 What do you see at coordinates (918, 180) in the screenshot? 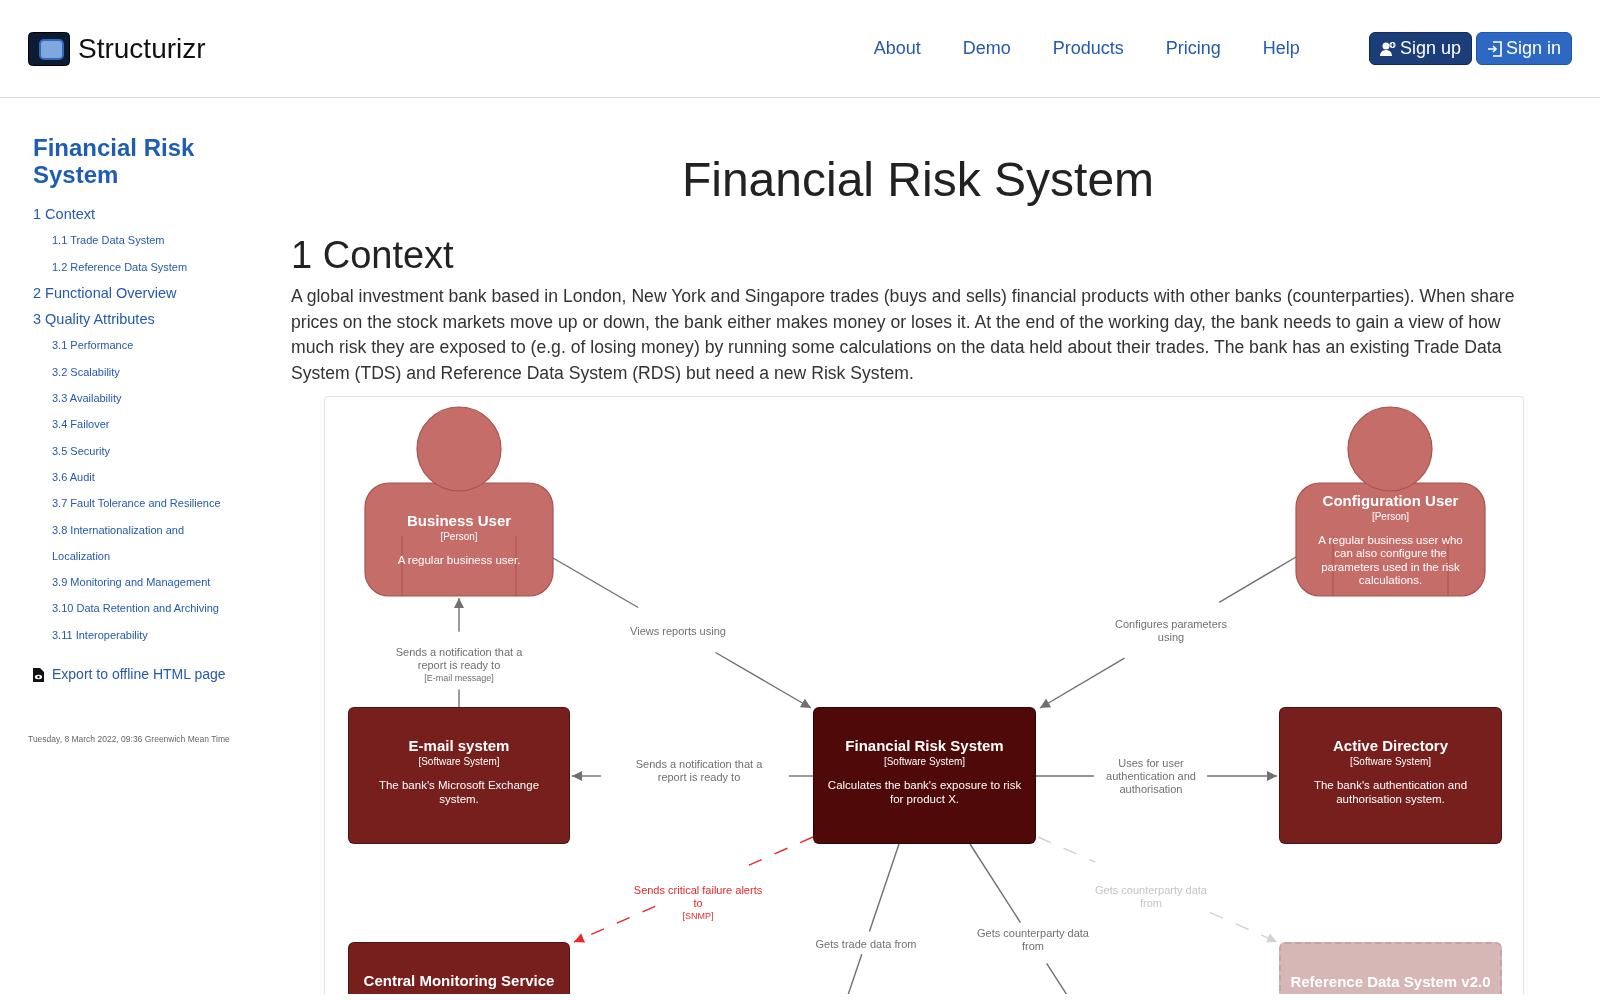
I see `page-title: Financial Risk System` at bounding box center [918, 180].